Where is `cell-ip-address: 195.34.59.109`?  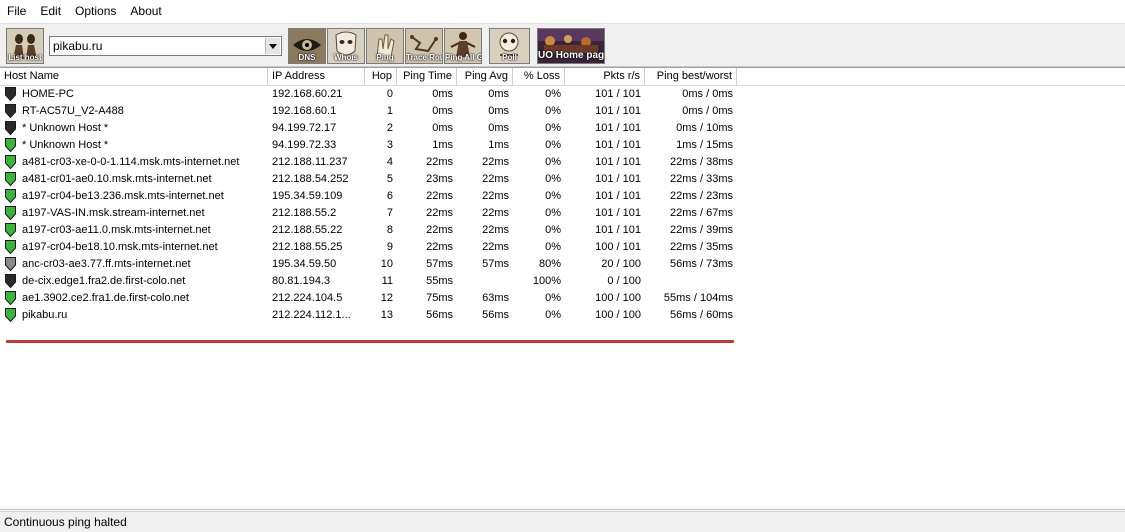 cell-ip-address: 195.34.59.109 is located at coordinates (307, 196).